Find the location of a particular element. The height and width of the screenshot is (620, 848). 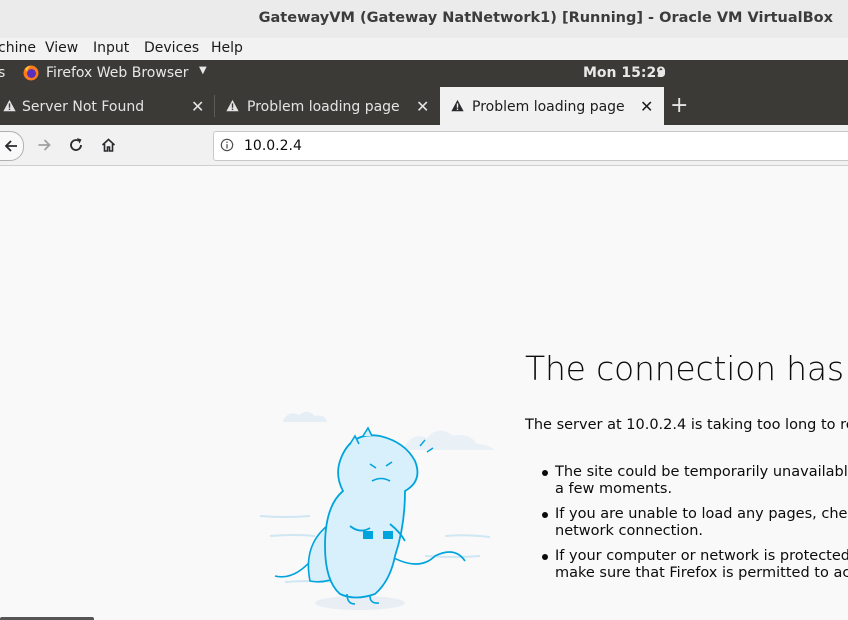

tab-problem-loading-1: Problem loading page ✕ is located at coordinates (327, 106).